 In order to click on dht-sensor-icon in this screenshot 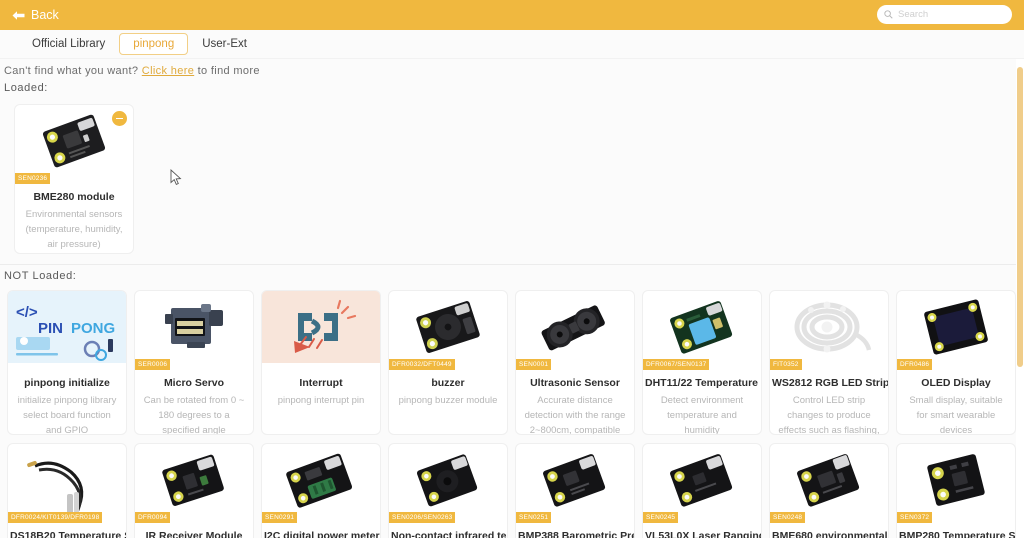, I will do `click(701, 327)`.